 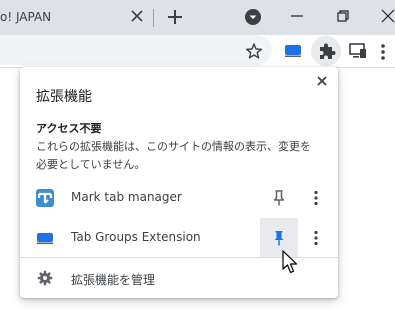 I want to click on cast-icon, so click(x=358, y=51).